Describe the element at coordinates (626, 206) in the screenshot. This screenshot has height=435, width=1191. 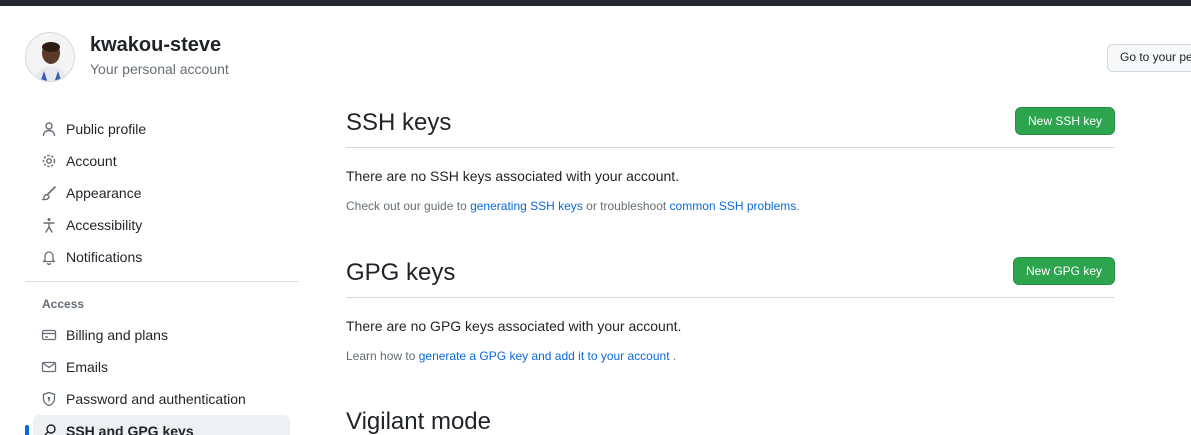
I see `ssh-help-middle: or troubleshoot` at that location.